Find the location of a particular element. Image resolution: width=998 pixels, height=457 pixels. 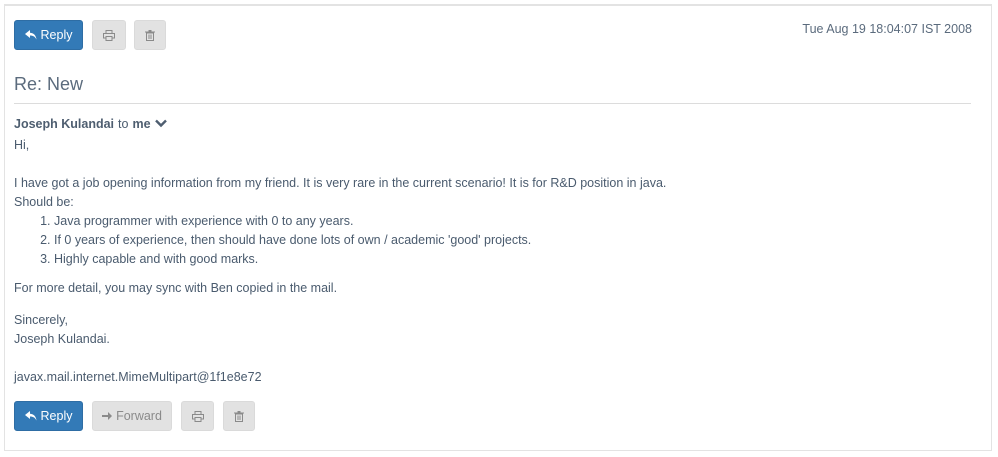

chevron-down-icon is located at coordinates (160, 124).